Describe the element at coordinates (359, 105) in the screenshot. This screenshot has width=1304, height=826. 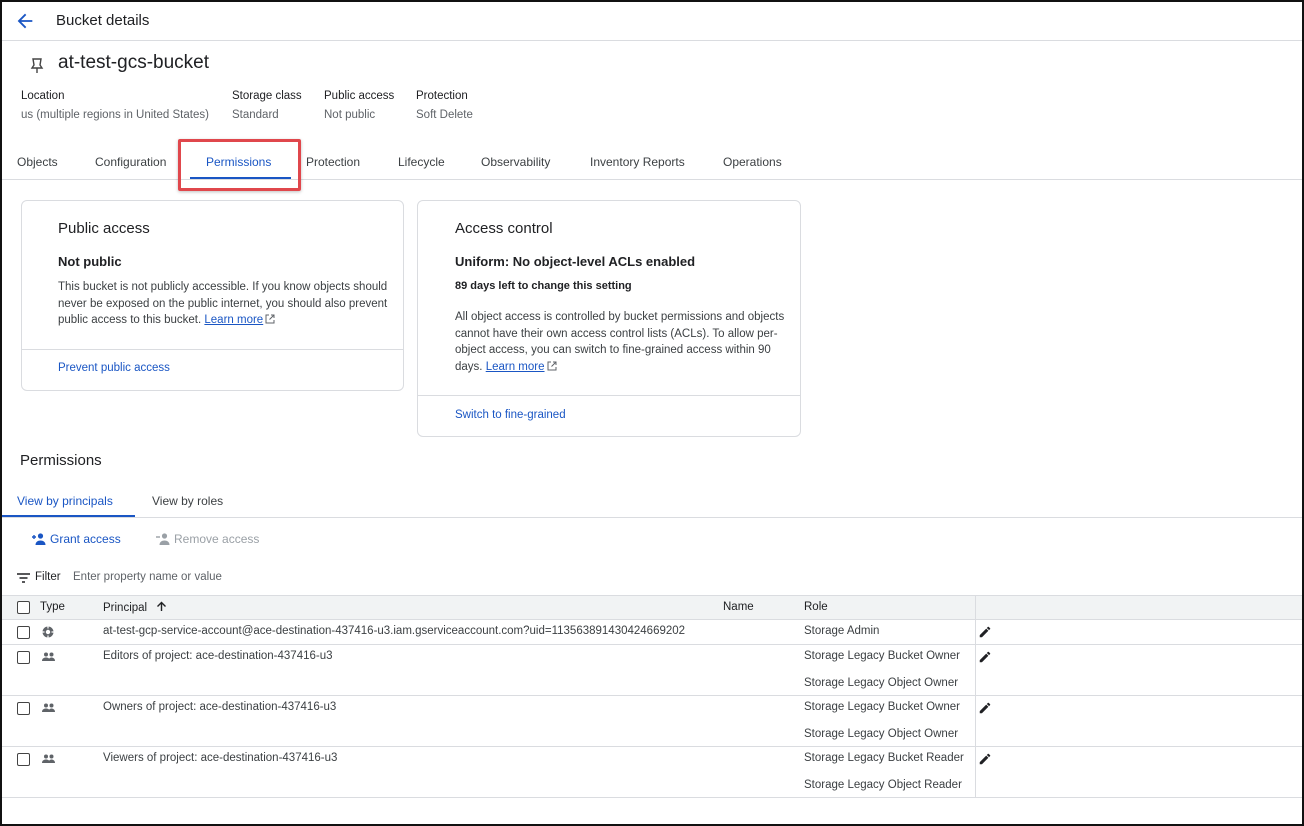
I see `meta-public-access: Public access Not public` at that location.